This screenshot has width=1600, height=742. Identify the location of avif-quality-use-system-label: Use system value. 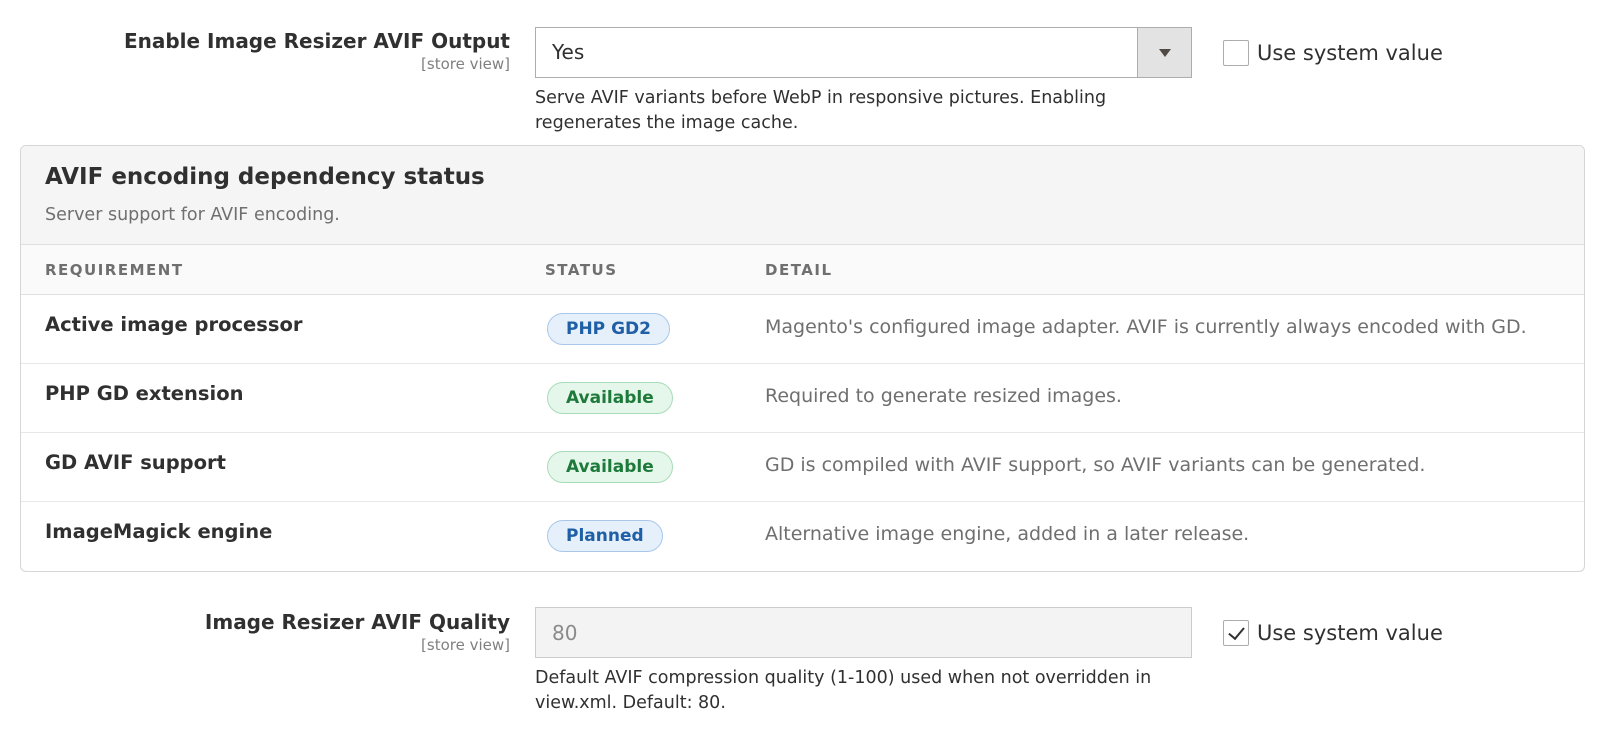
(1350, 633).